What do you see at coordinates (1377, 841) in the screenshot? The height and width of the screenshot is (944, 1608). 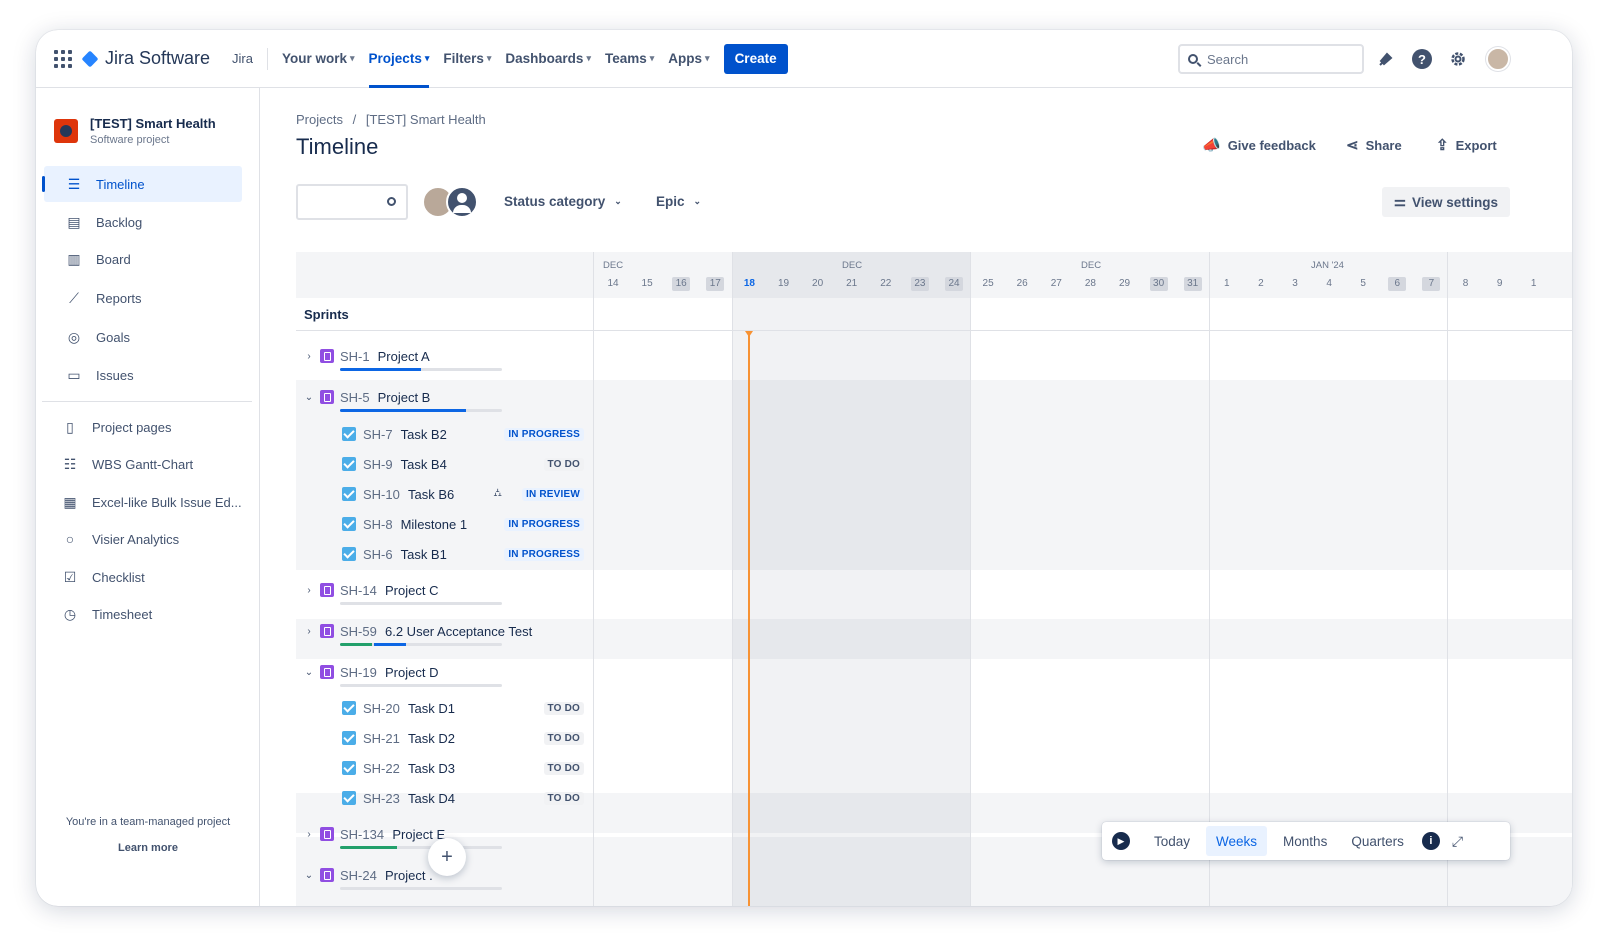 I see `quarters-button: Quarters` at bounding box center [1377, 841].